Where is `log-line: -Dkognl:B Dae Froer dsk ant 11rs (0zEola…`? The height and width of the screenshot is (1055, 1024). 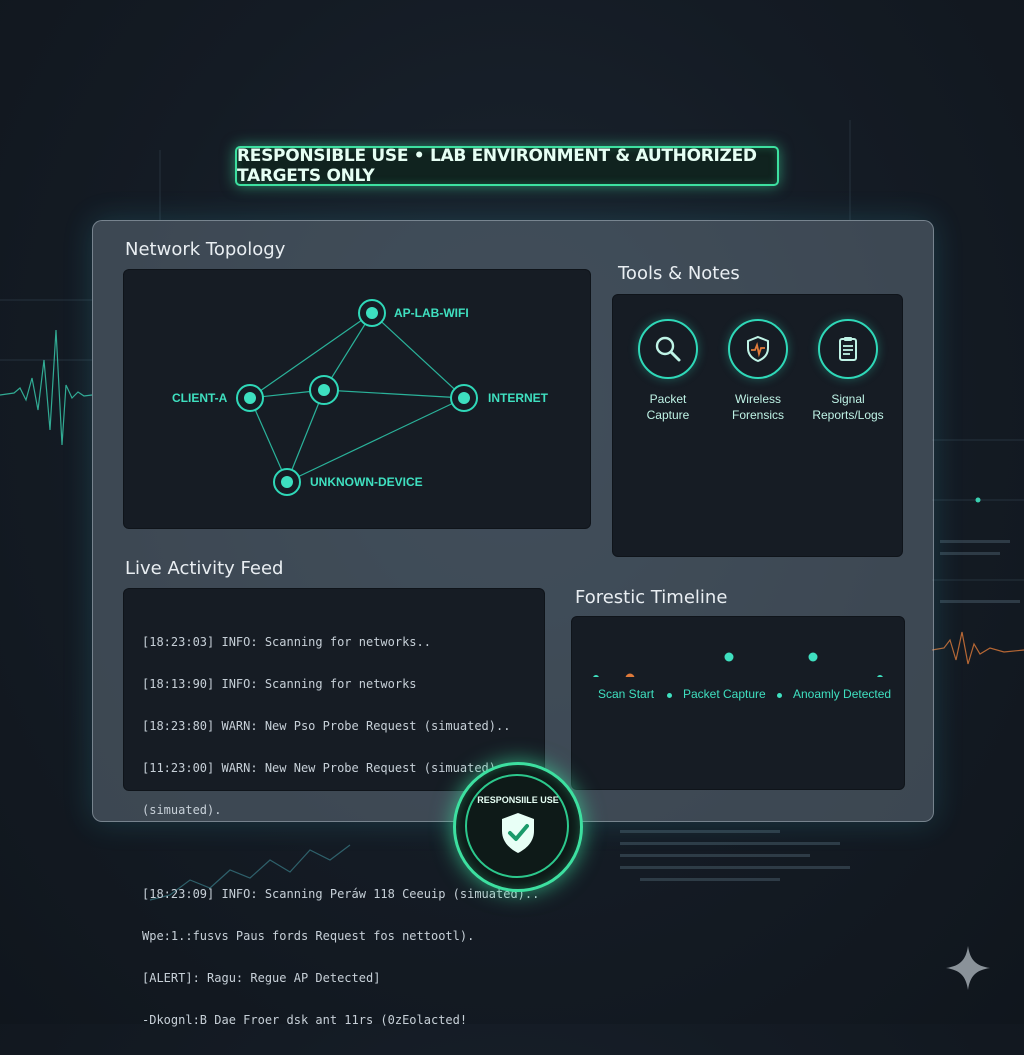
log-line: -Dkognl:B Dae Froer dsk ant 11rs (0zEola… is located at coordinates (305, 1020).